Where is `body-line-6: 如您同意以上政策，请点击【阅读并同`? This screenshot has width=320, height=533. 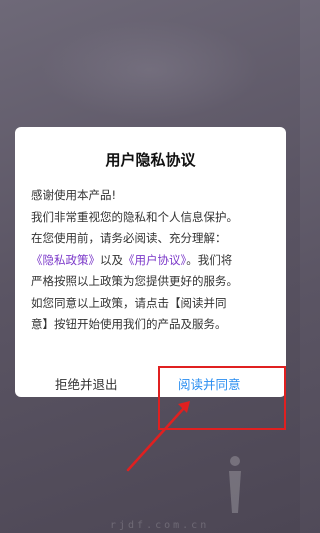 body-line-6: 如您同意以上政策，请点击【阅读并同 is located at coordinates (129, 302).